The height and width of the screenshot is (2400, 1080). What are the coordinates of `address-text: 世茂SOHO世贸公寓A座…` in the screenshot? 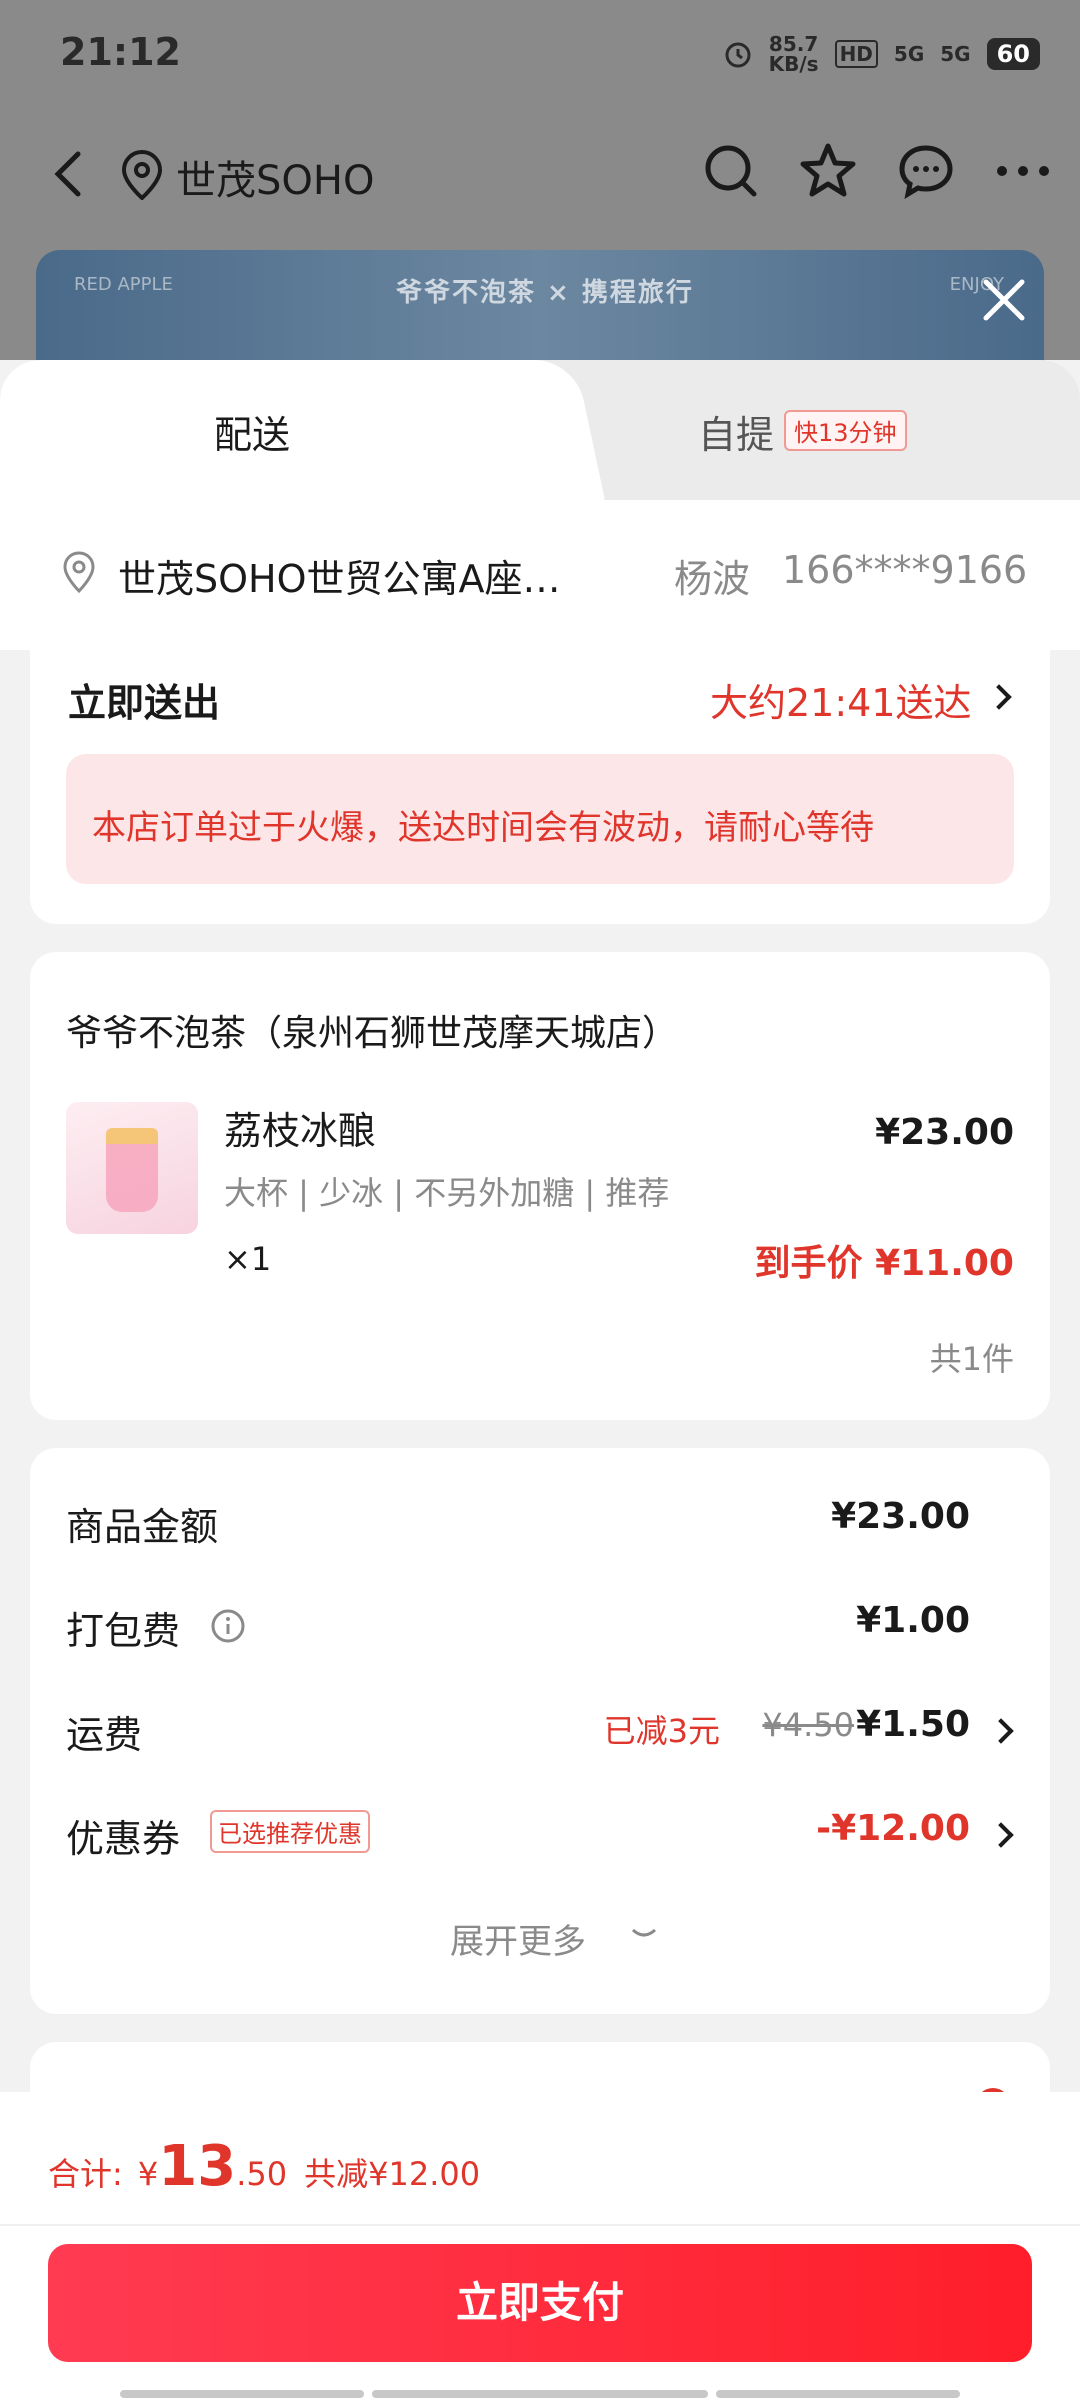 It's located at (339, 579).